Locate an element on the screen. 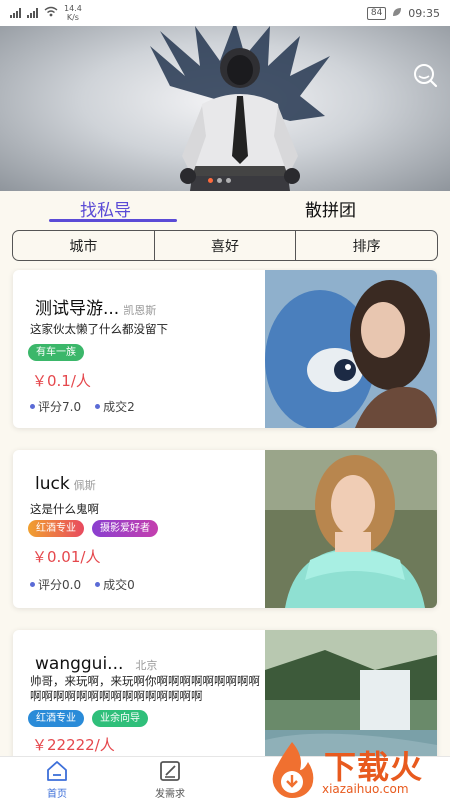 The width and height of the screenshot is (450, 800). deals-stat: 成交2 is located at coordinates (115, 406).